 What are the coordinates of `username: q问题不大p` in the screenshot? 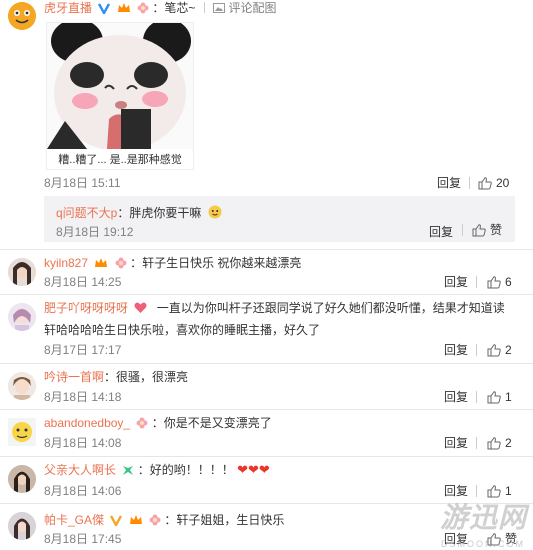 It's located at (86, 213).